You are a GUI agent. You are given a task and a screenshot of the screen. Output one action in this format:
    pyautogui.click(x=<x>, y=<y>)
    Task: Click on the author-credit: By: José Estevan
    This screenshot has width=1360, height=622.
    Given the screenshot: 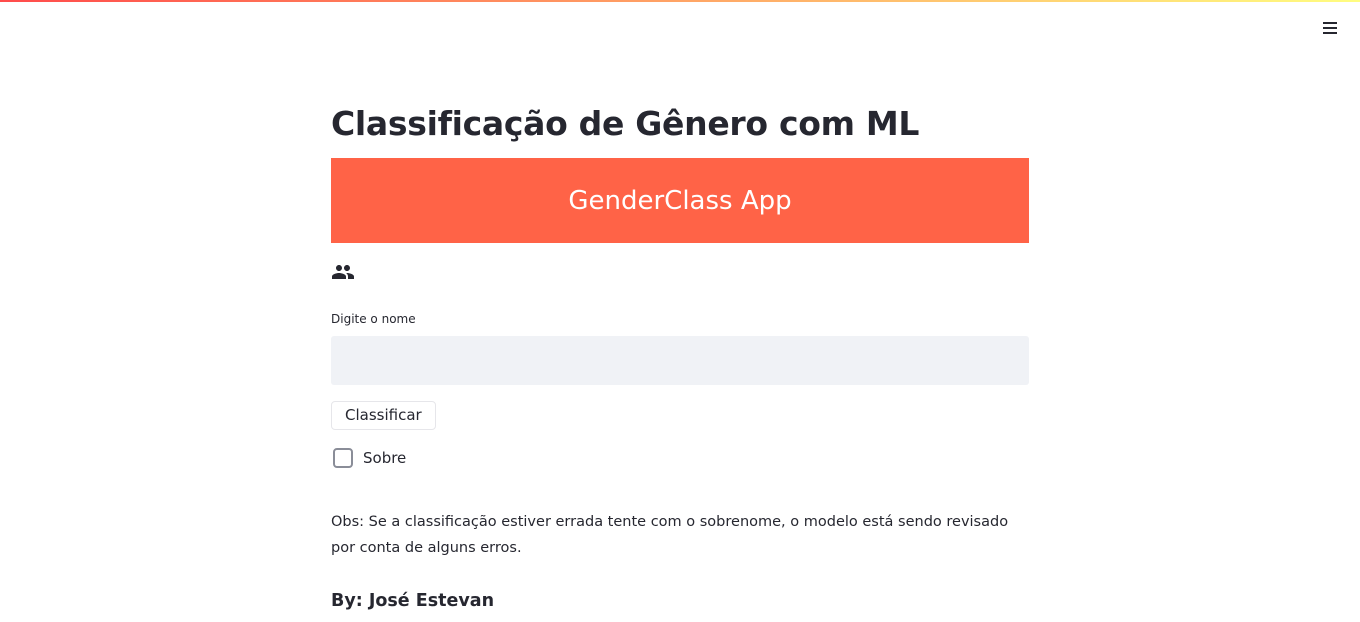 What is the action you would take?
    pyautogui.click(x=413, y=601)
    